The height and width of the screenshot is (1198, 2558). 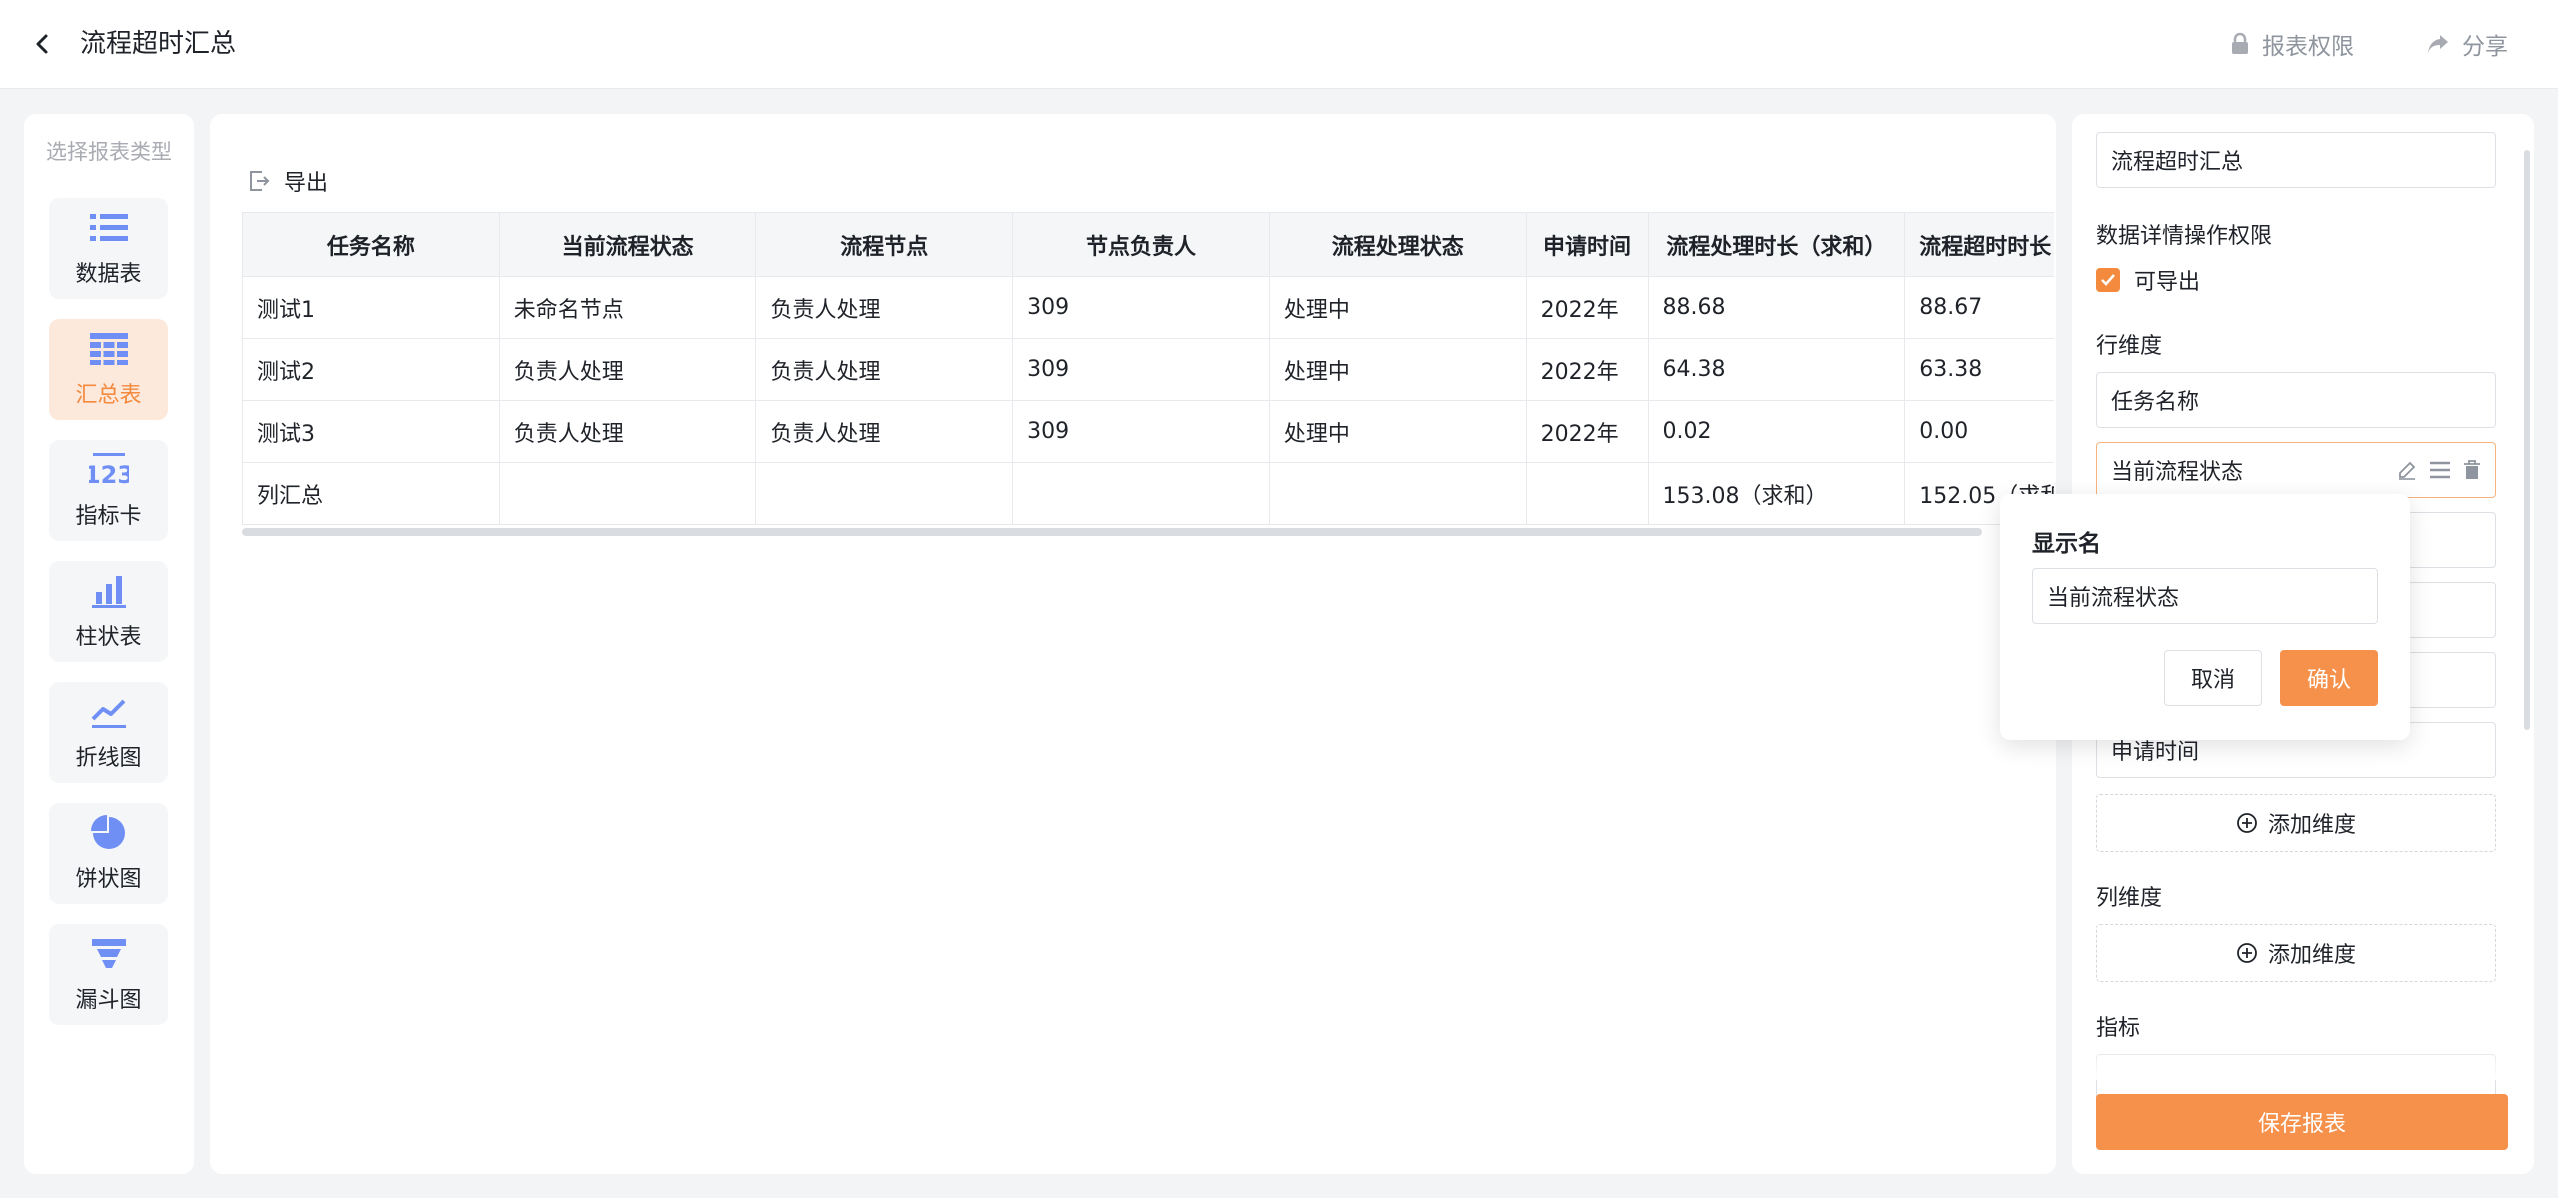 I want to click on column-header: 任务名称, so click(x=371, y=244).